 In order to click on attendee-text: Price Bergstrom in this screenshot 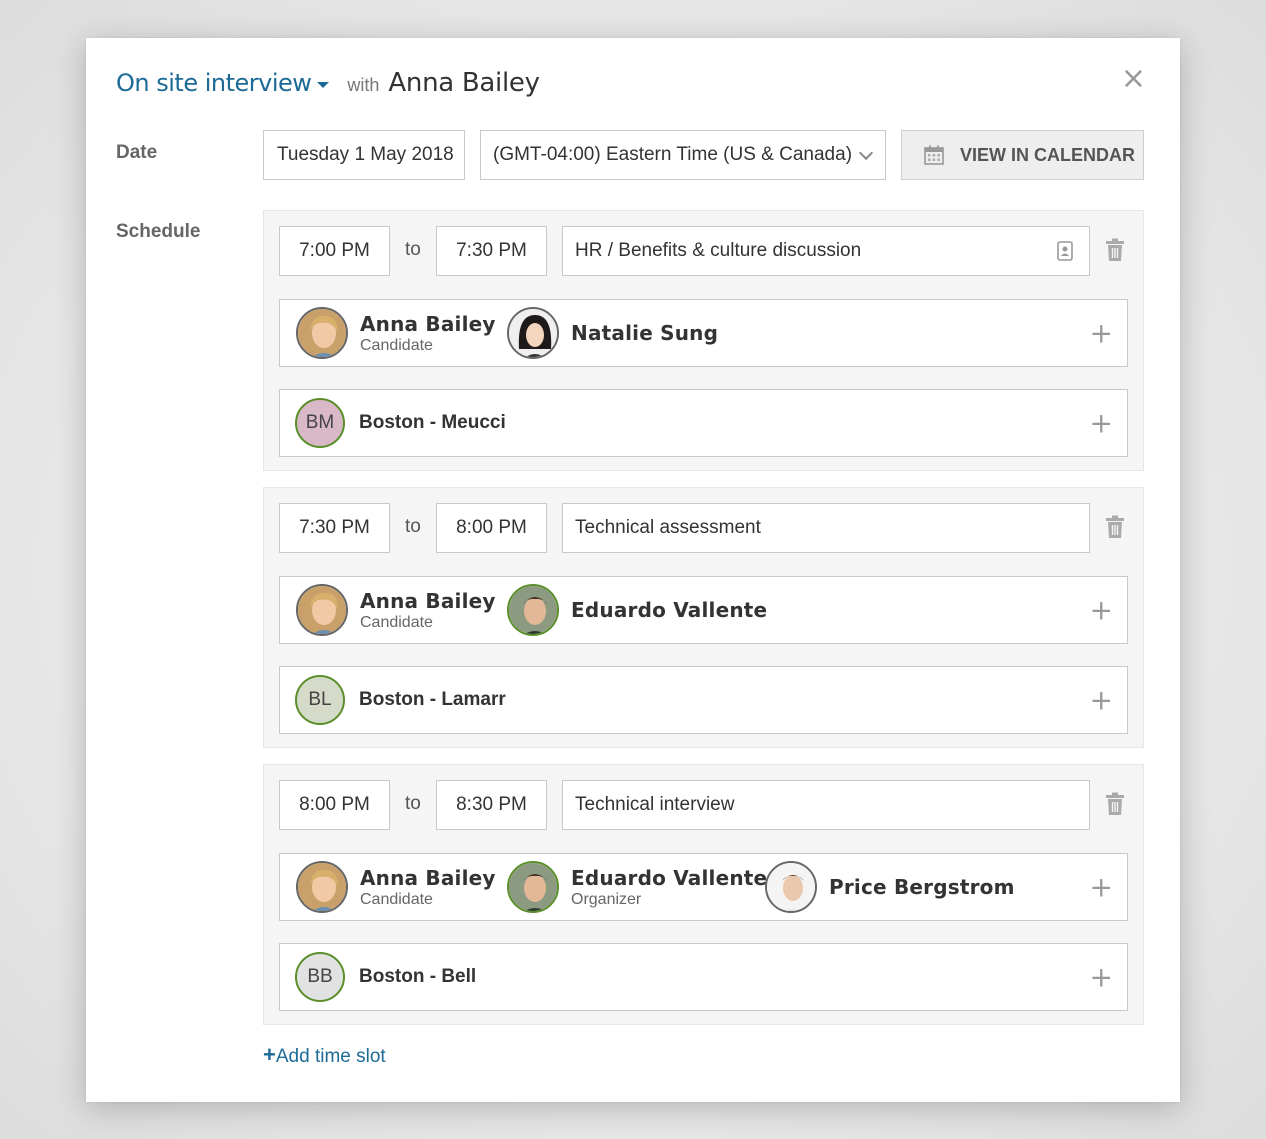, I will do `click(922, 887)`.